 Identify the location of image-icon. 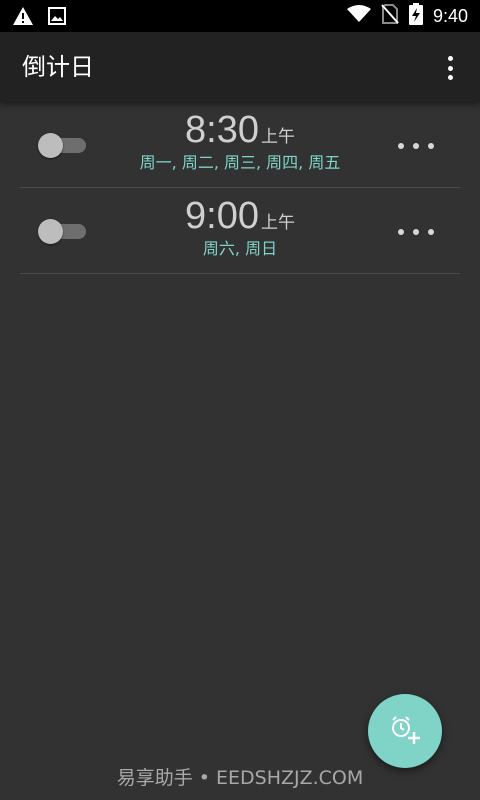
(57, 18).